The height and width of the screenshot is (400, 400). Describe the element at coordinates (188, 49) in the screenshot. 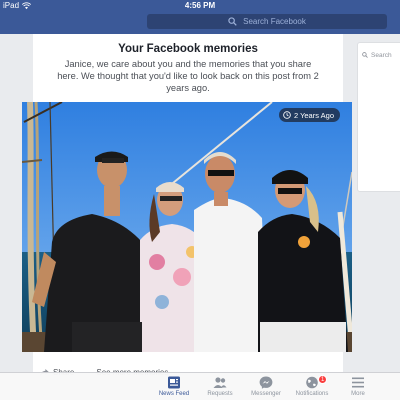

I see `memories-title: Your Facebook memories` at that location.